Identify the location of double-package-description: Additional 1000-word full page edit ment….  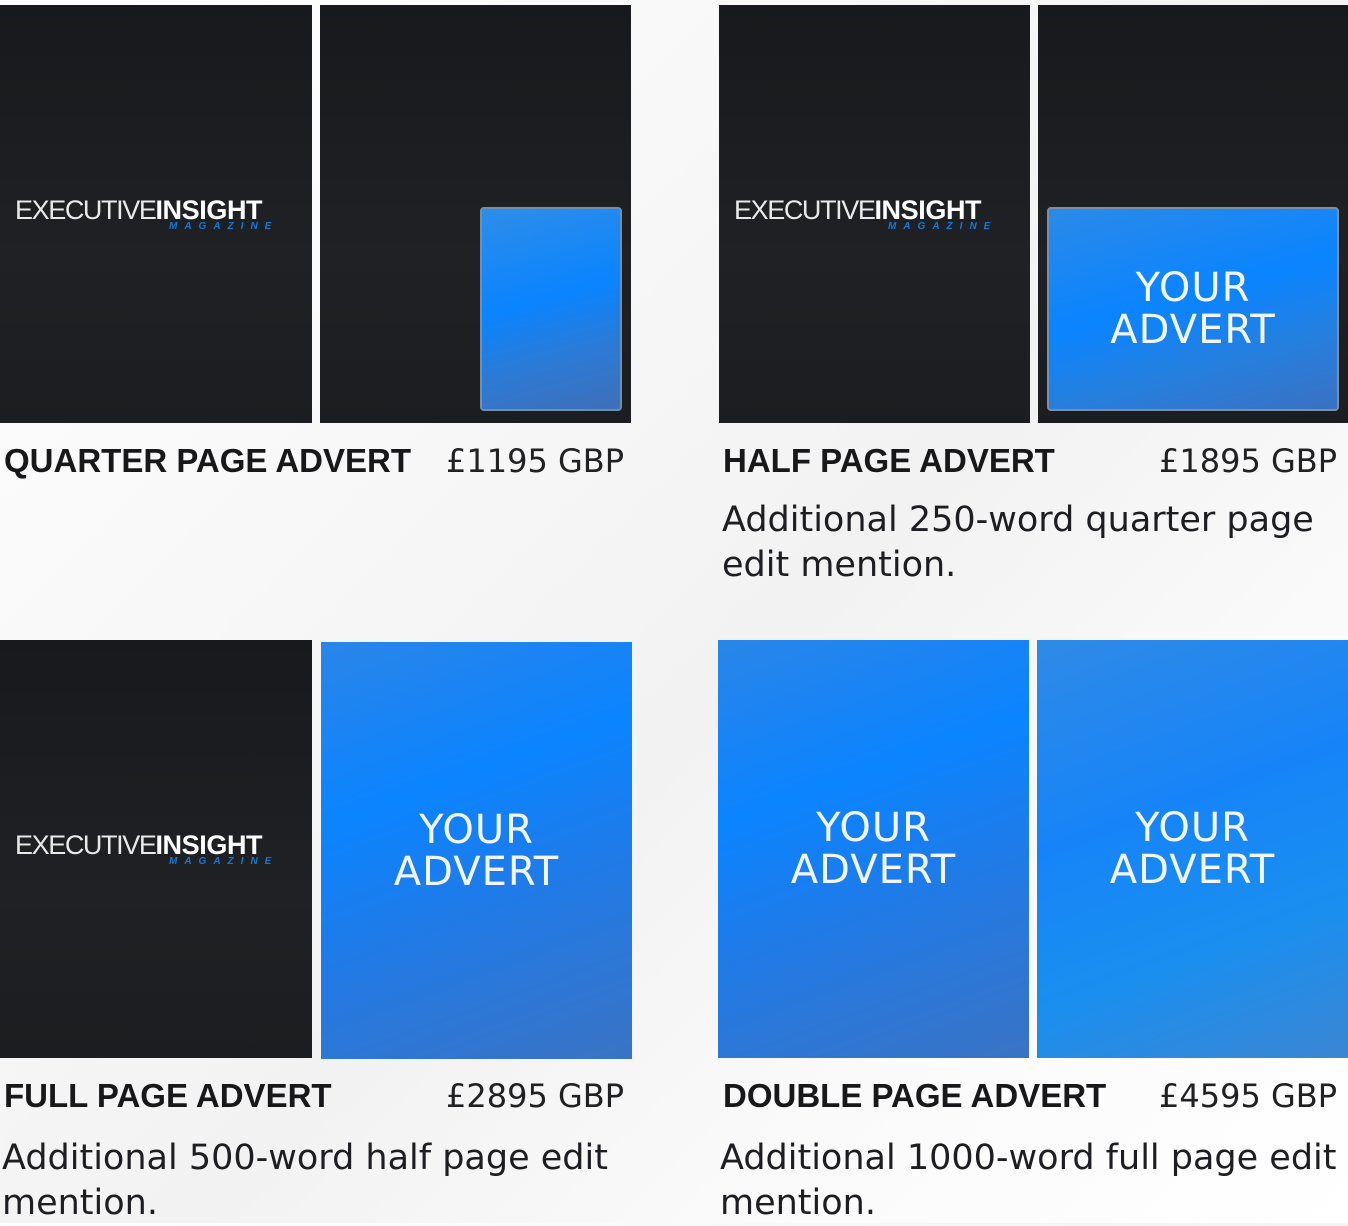
(1028, 1180).